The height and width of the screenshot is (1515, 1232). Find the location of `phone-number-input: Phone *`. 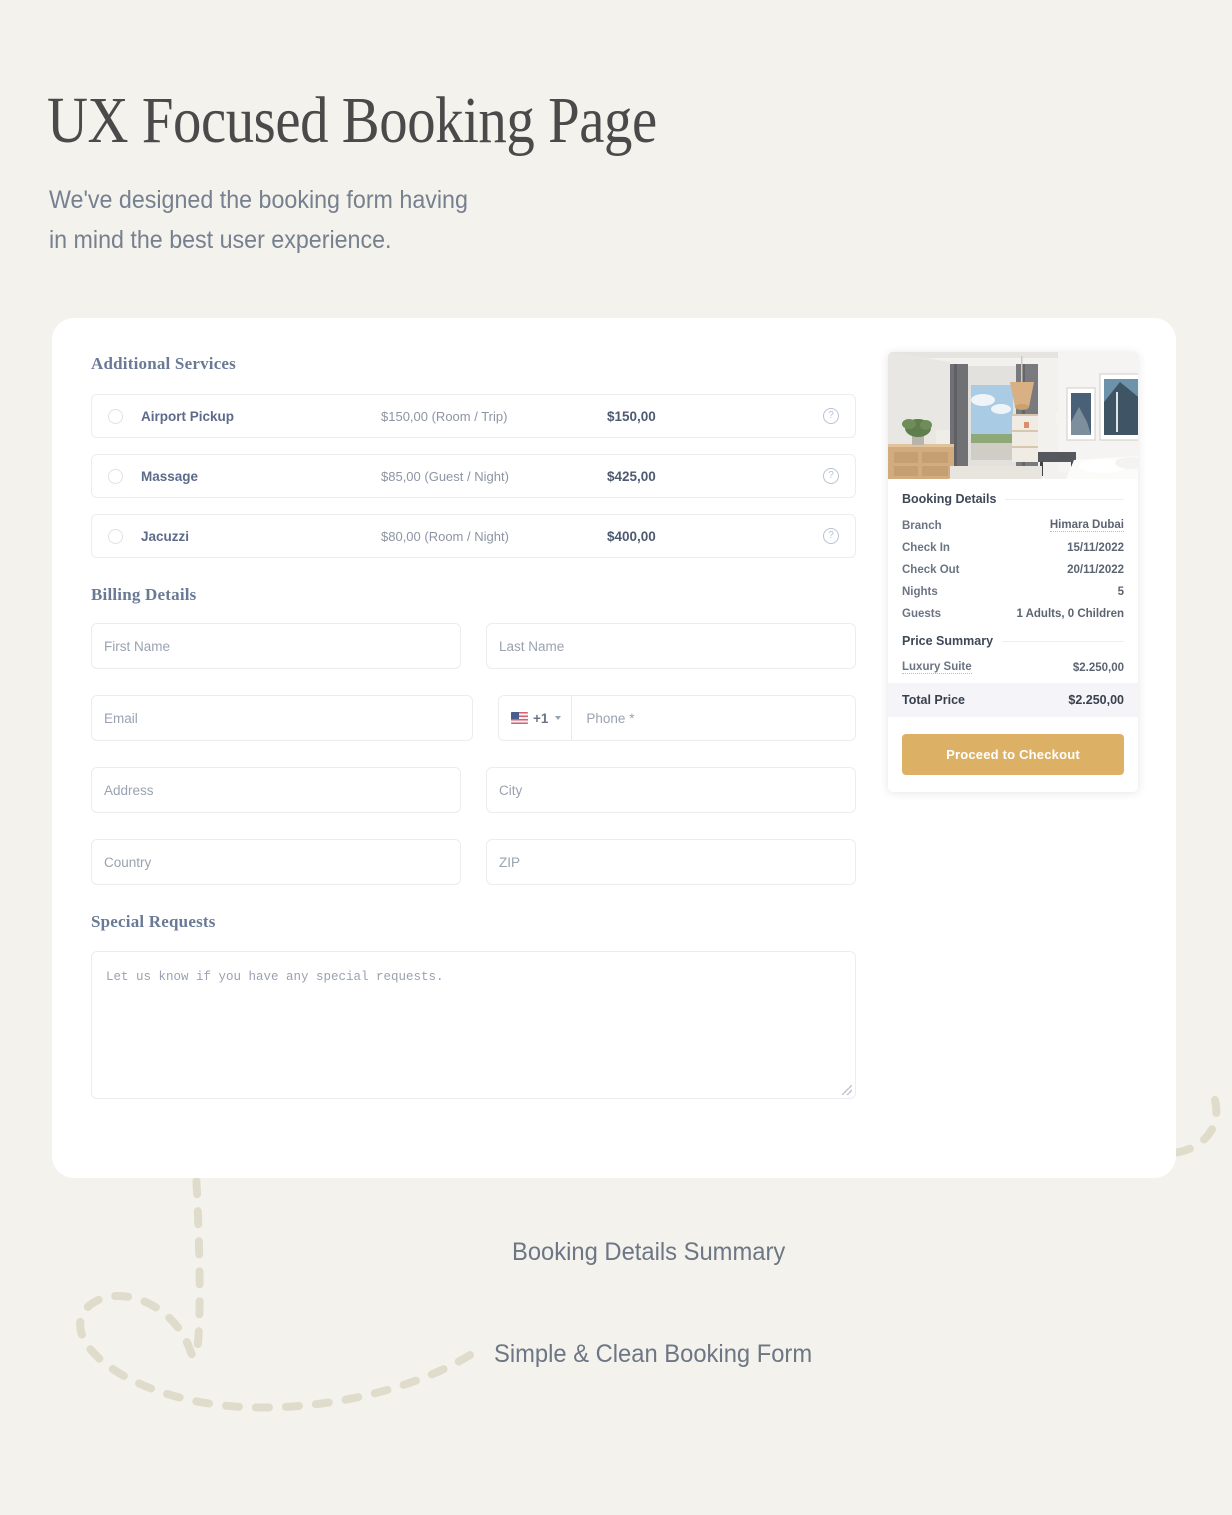

phone-number-input: Phone * is located at coordinates (713, 718).